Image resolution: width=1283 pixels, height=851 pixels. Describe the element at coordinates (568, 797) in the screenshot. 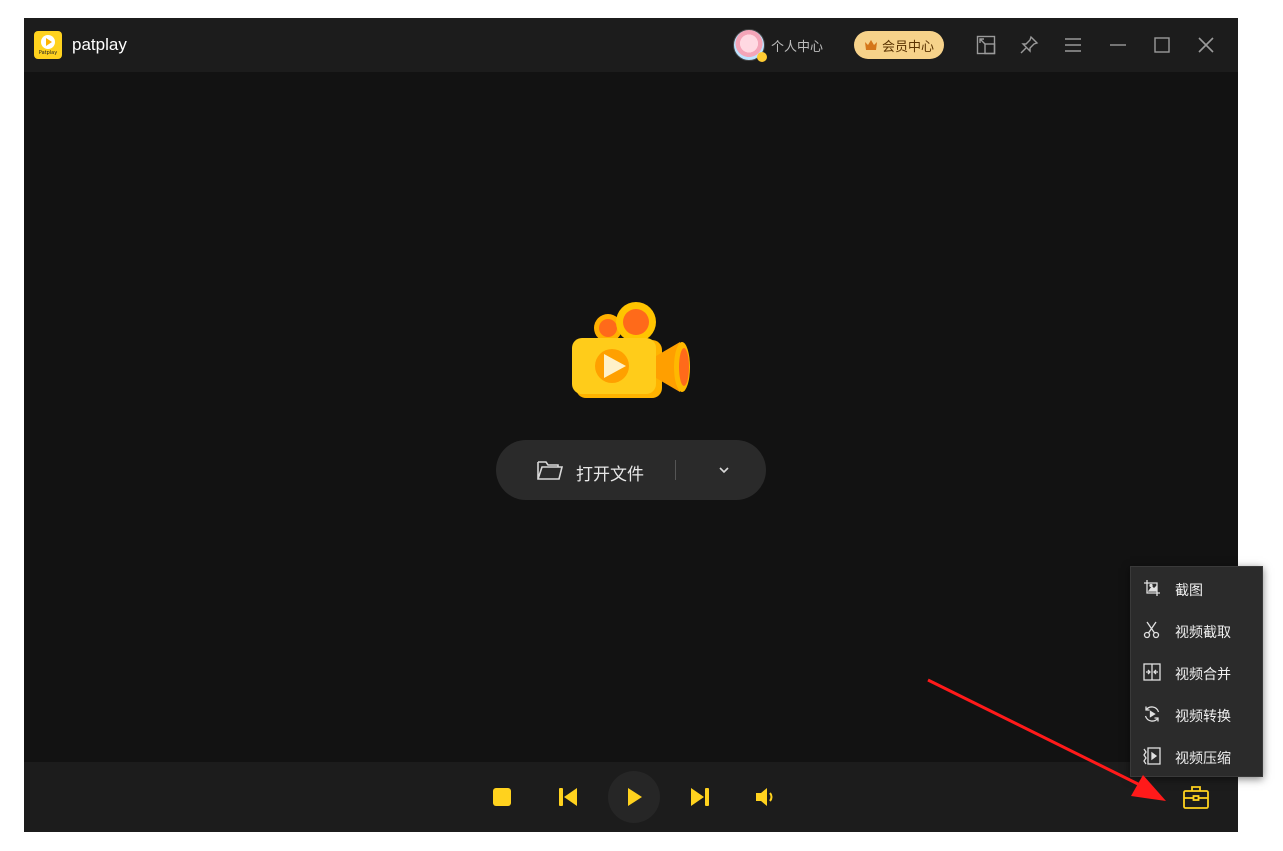

I see `previous-icon` at that location.